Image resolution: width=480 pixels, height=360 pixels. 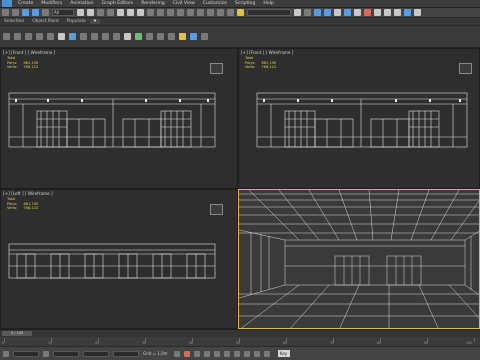 I want to click on y-coordinate-field, so click(x=96, y=353).